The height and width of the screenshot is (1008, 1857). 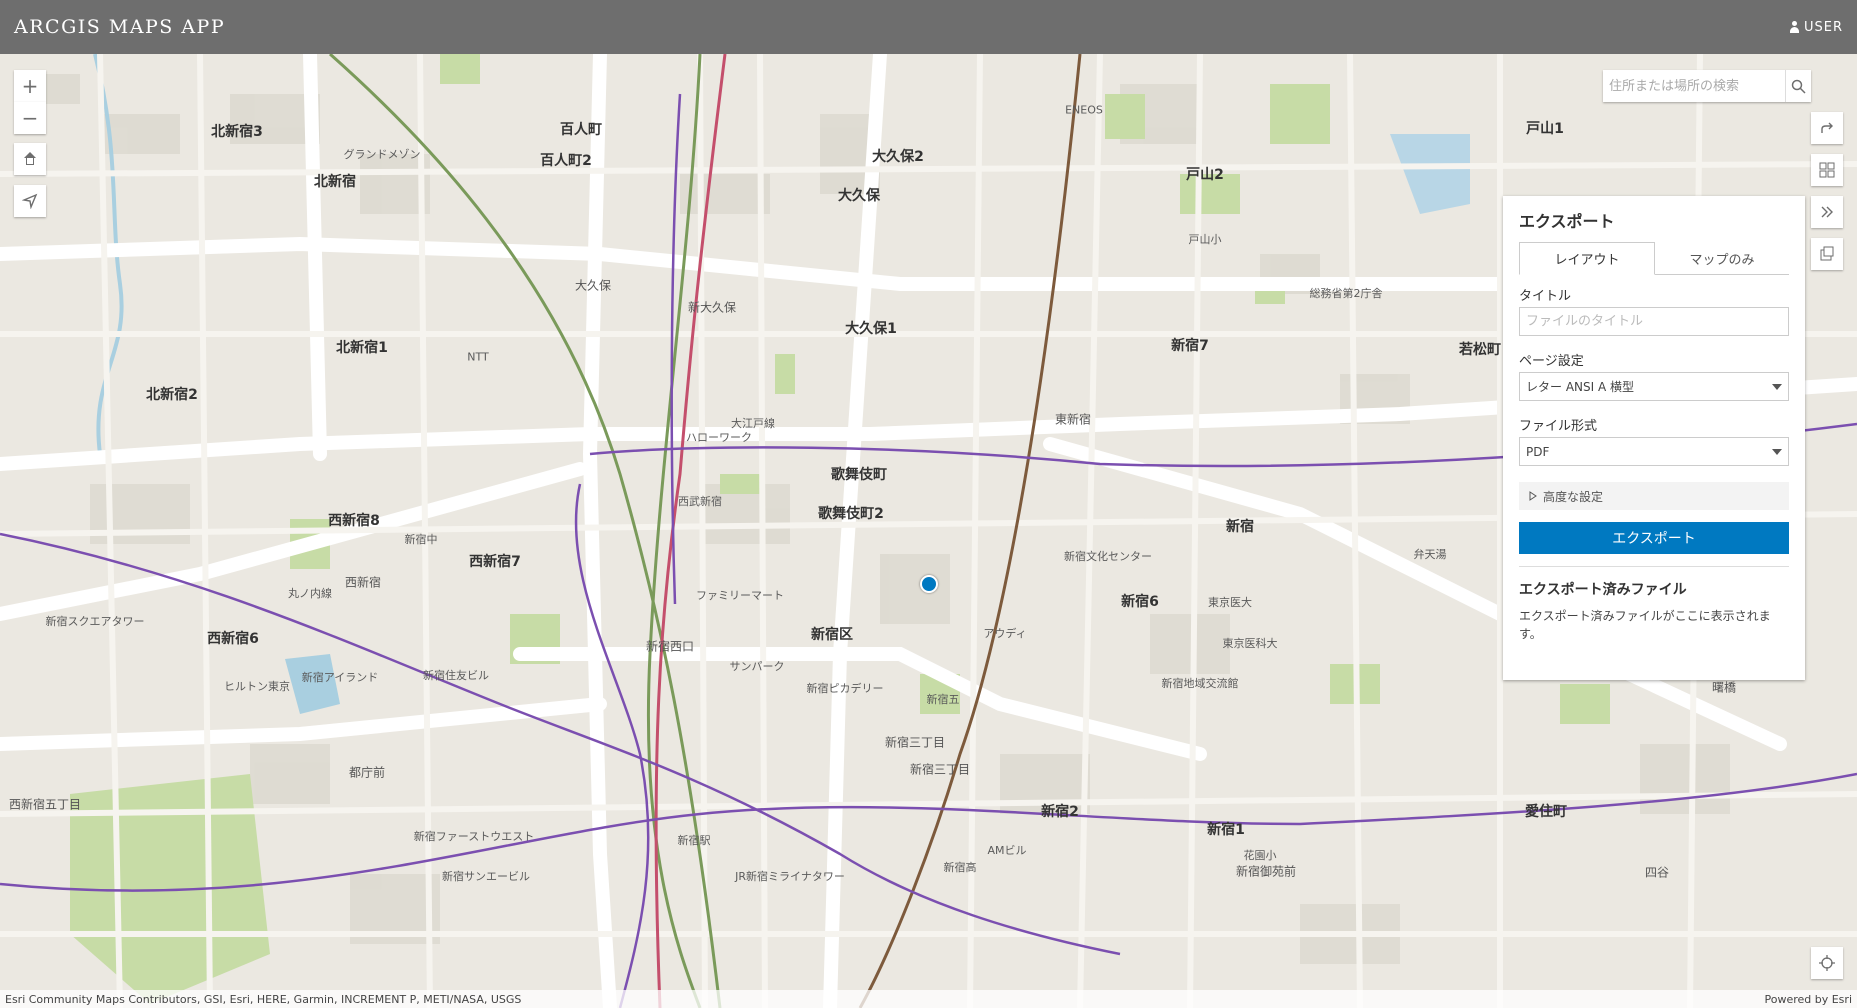 I want to click on map-place-label: 新宿区, so click(x=832, y=635).